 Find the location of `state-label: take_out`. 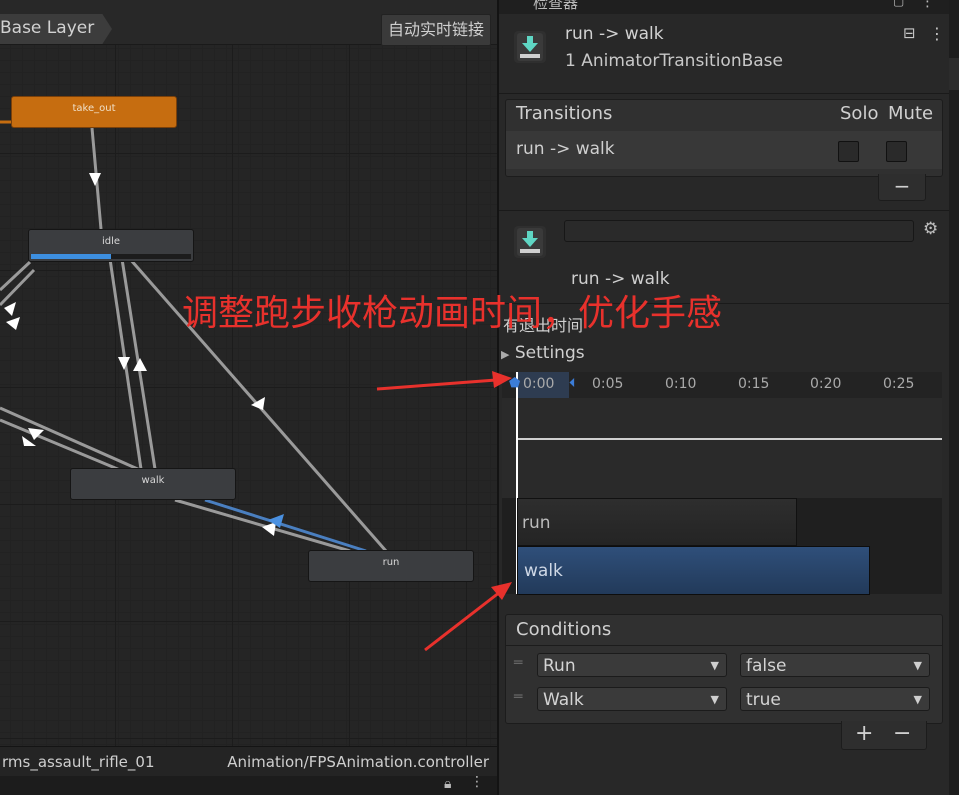

state-label: take_out is located at coordinates (94, 108).